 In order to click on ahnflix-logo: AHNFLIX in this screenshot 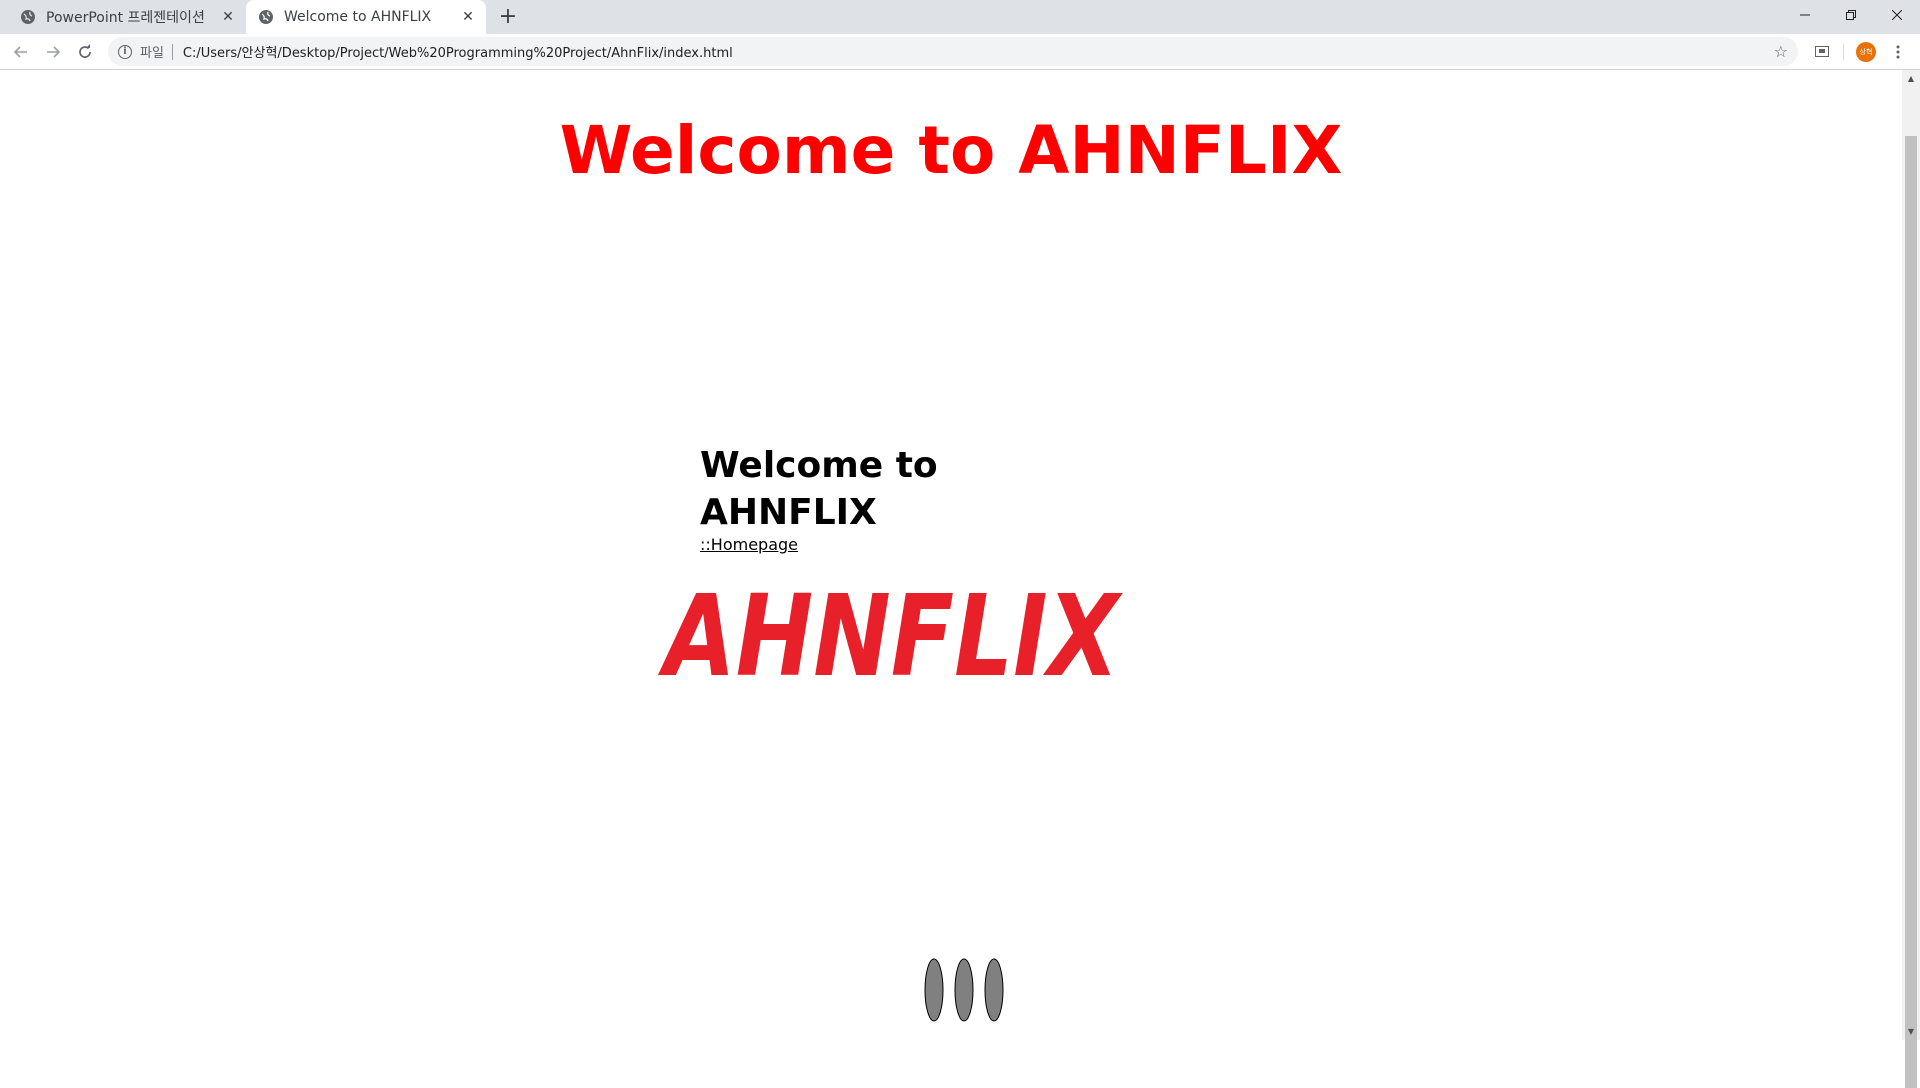, I will do `click(889, 635)`.